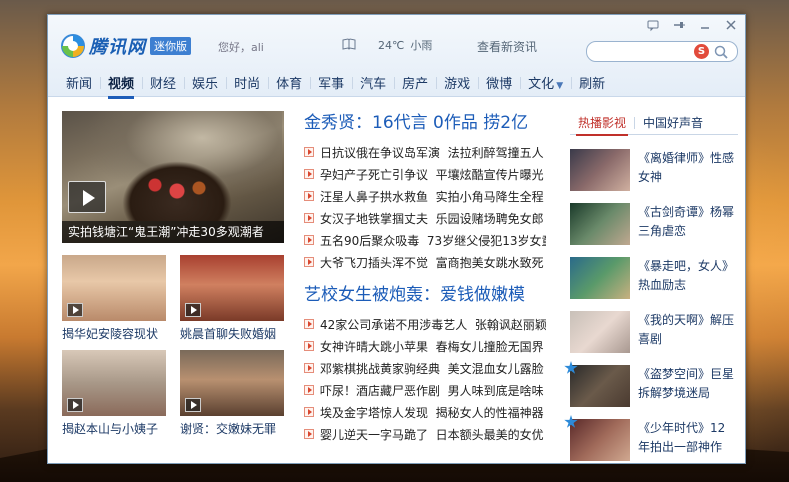 The width and height of the screenshot is (789, 482). What do you see at coordinates (232, 333) in the screenshot?
I see `thumb-caption: 姚晨首聊失败婚姻` at bounding box center [232, 333].